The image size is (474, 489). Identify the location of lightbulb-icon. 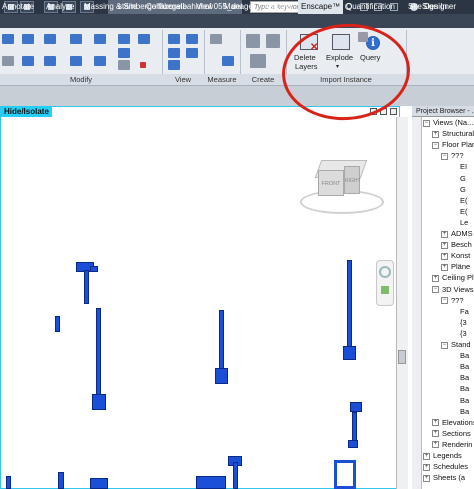
(174, 39).